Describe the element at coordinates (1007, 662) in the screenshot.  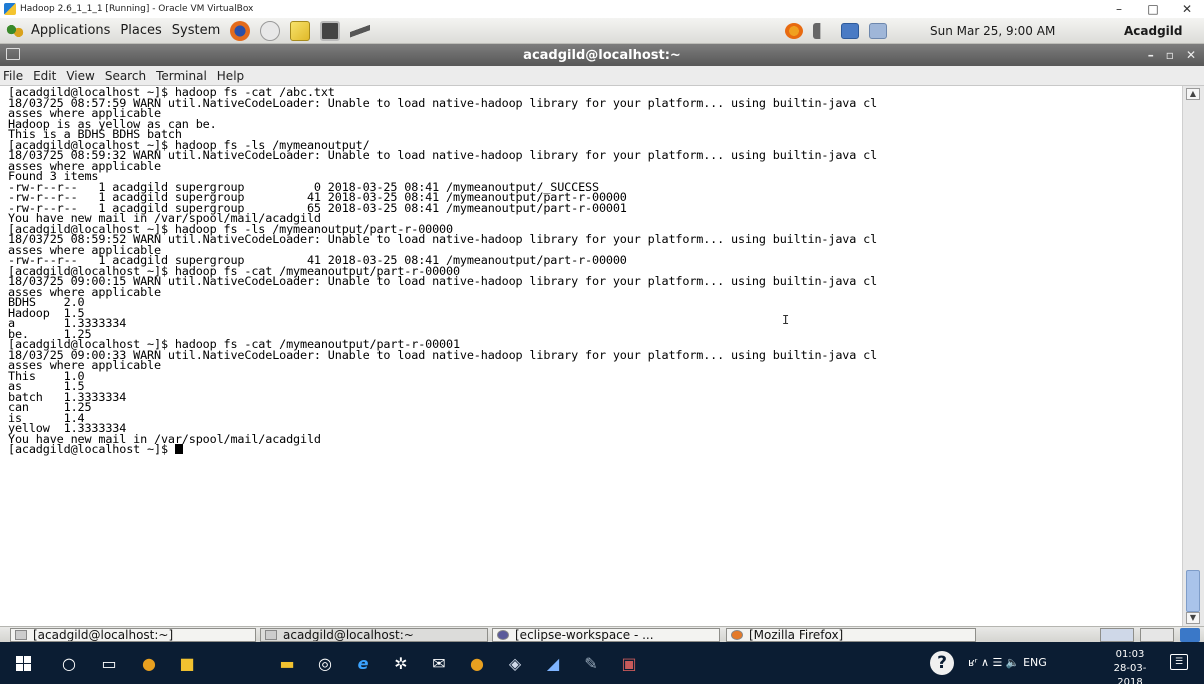
I see `system-tray: ʁʳ ∧ ☰ 🔈 ENG` at that location.